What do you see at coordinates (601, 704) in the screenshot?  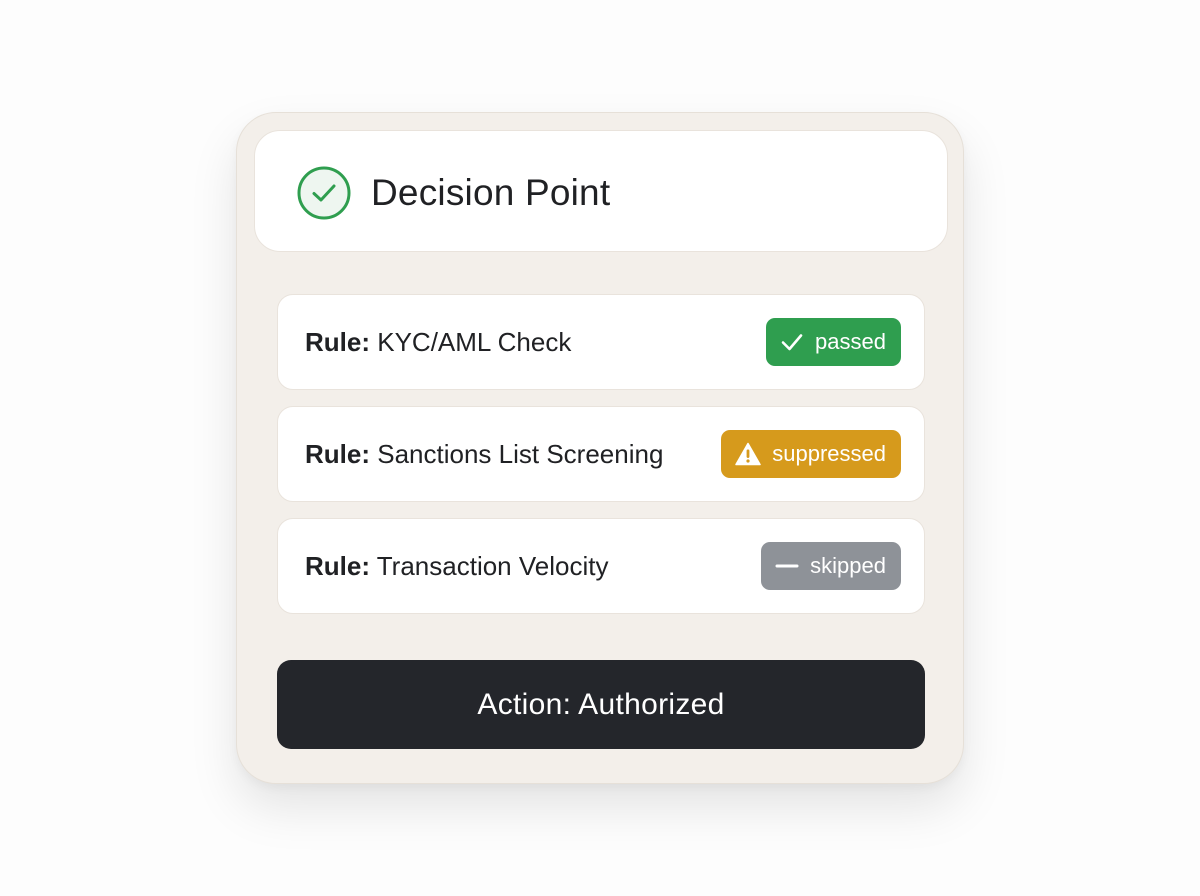 I see `action-authorized-button: Action: Authorized` at bounding box center [601, 704].